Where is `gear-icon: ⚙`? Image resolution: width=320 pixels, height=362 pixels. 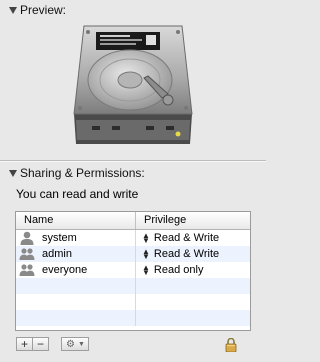 gear-icon: ⚙ is located at coordinates (70, 344).